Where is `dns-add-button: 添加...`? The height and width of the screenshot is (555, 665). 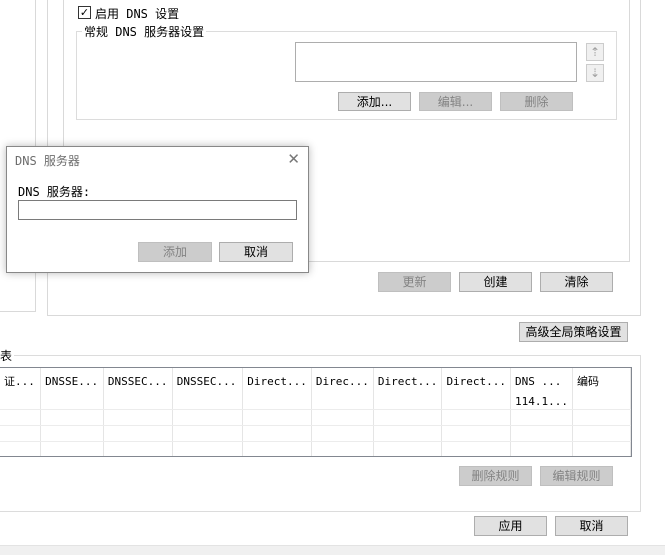
dns-add-button: 添加... is located at coordinates (374, 101).